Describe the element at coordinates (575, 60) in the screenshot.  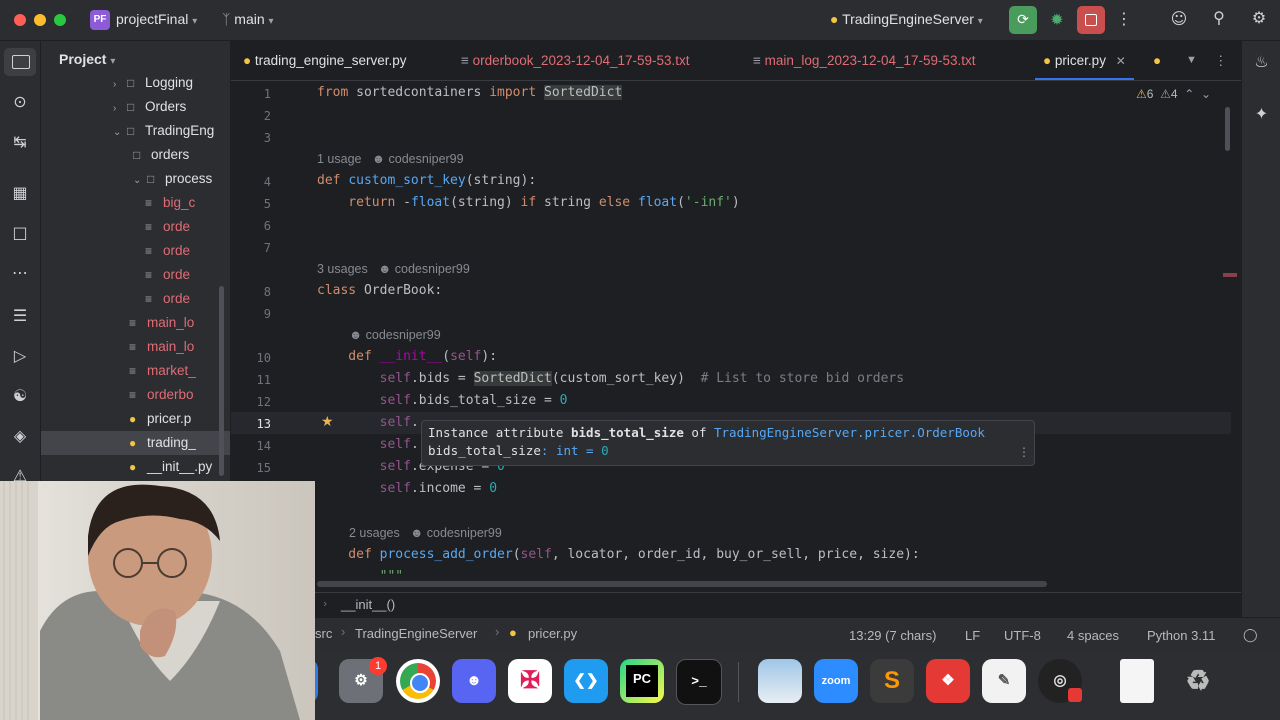
I see `tab-orderbook-log: ≡ orderbook_2023-12-04_17-59-53.txt` at that location.